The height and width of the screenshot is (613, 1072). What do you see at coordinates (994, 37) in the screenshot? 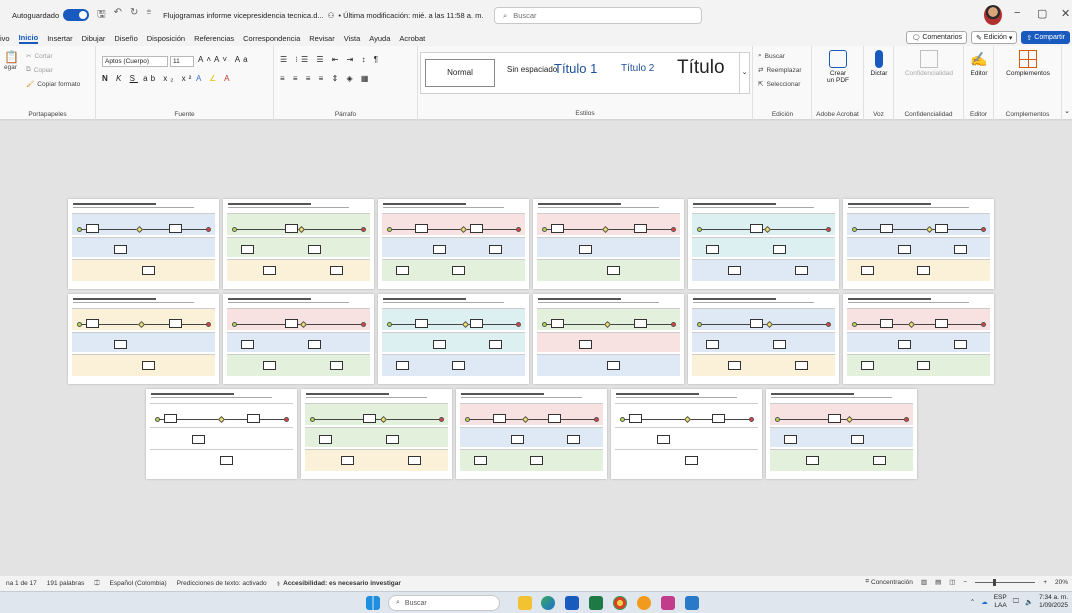
I see `editing-mode-button: ✎ Edición ▾` at bounding box center [994, 37].